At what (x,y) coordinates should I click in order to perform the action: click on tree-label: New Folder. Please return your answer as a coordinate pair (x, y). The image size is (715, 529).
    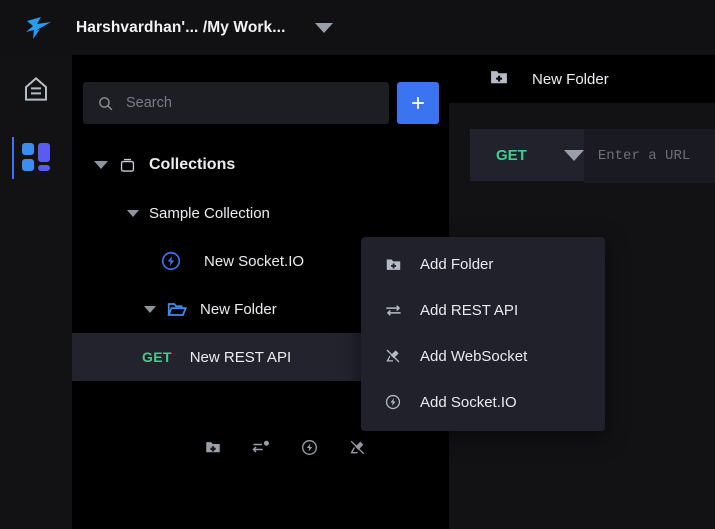
    Looking at the image, I should click on (238, 309).